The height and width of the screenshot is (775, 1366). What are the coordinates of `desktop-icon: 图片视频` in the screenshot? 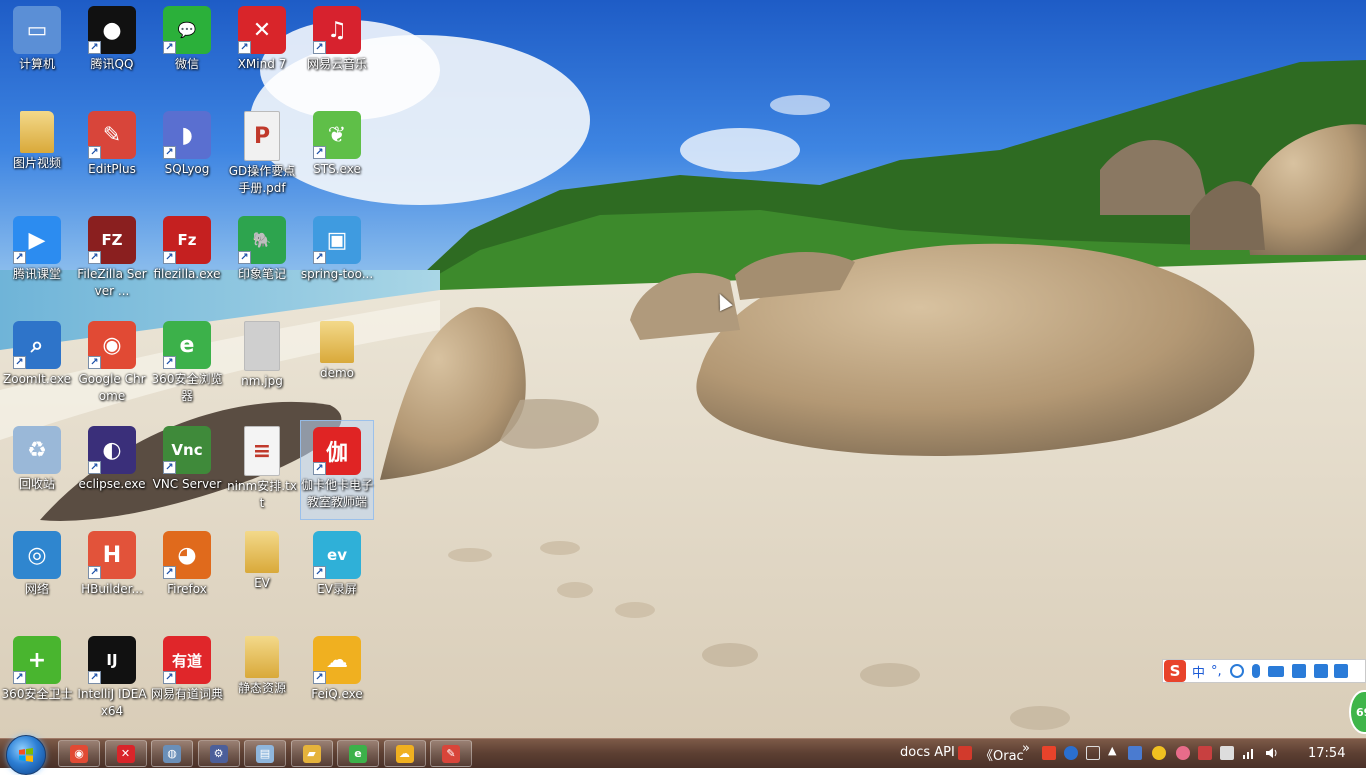 It's located at (37, 155).